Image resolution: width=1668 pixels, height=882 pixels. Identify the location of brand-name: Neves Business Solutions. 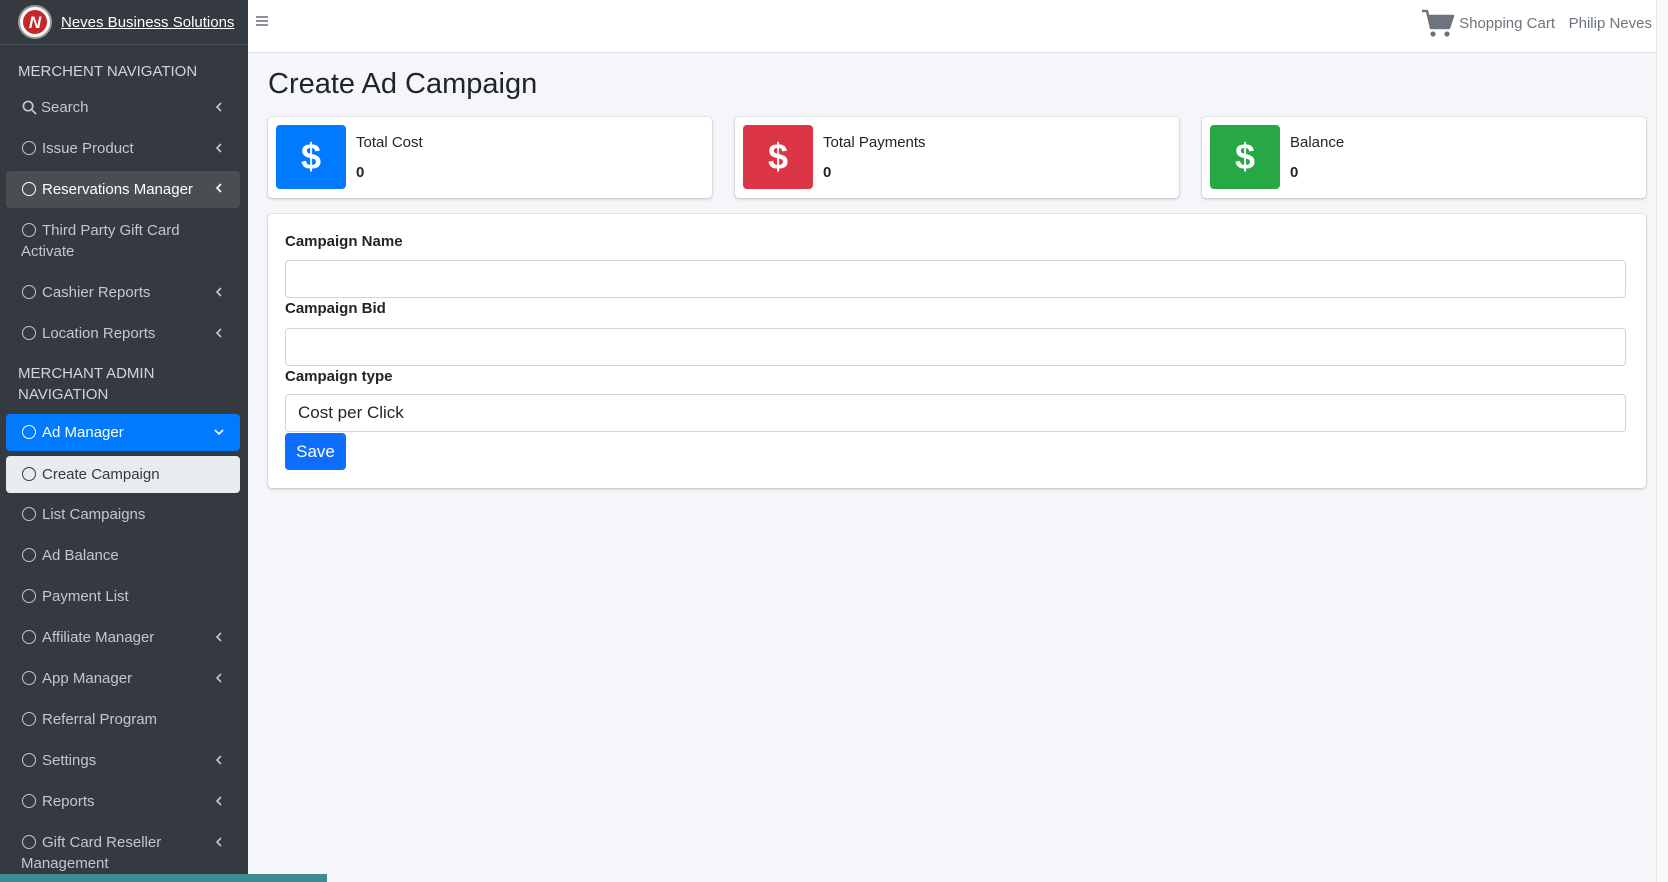
(147, 22).